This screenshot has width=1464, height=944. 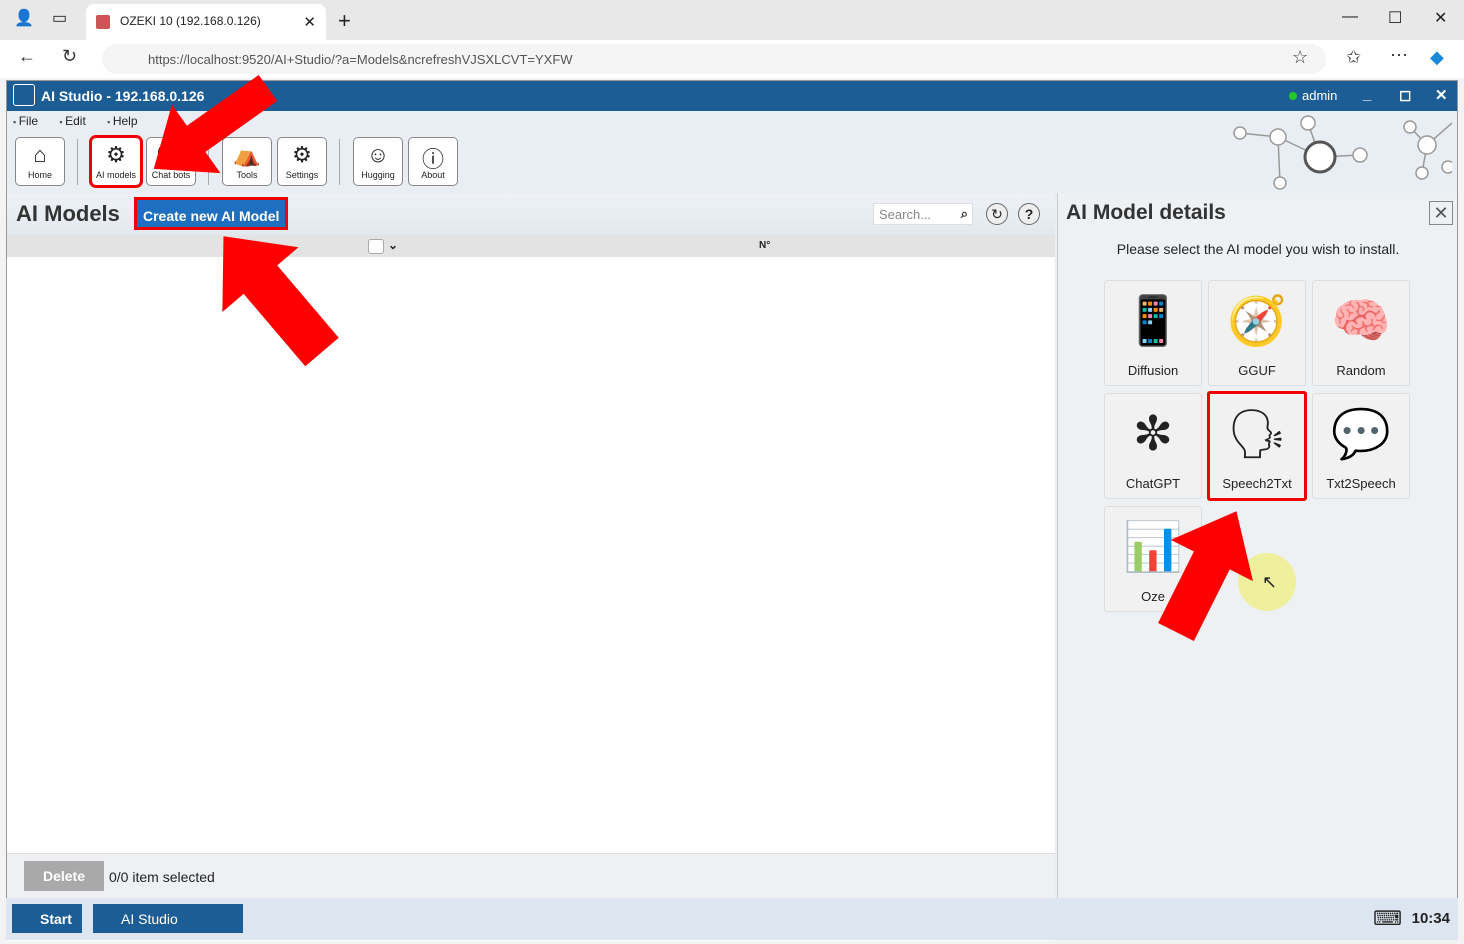 I want to click on start-button: Start, so click(x=47, y=918).